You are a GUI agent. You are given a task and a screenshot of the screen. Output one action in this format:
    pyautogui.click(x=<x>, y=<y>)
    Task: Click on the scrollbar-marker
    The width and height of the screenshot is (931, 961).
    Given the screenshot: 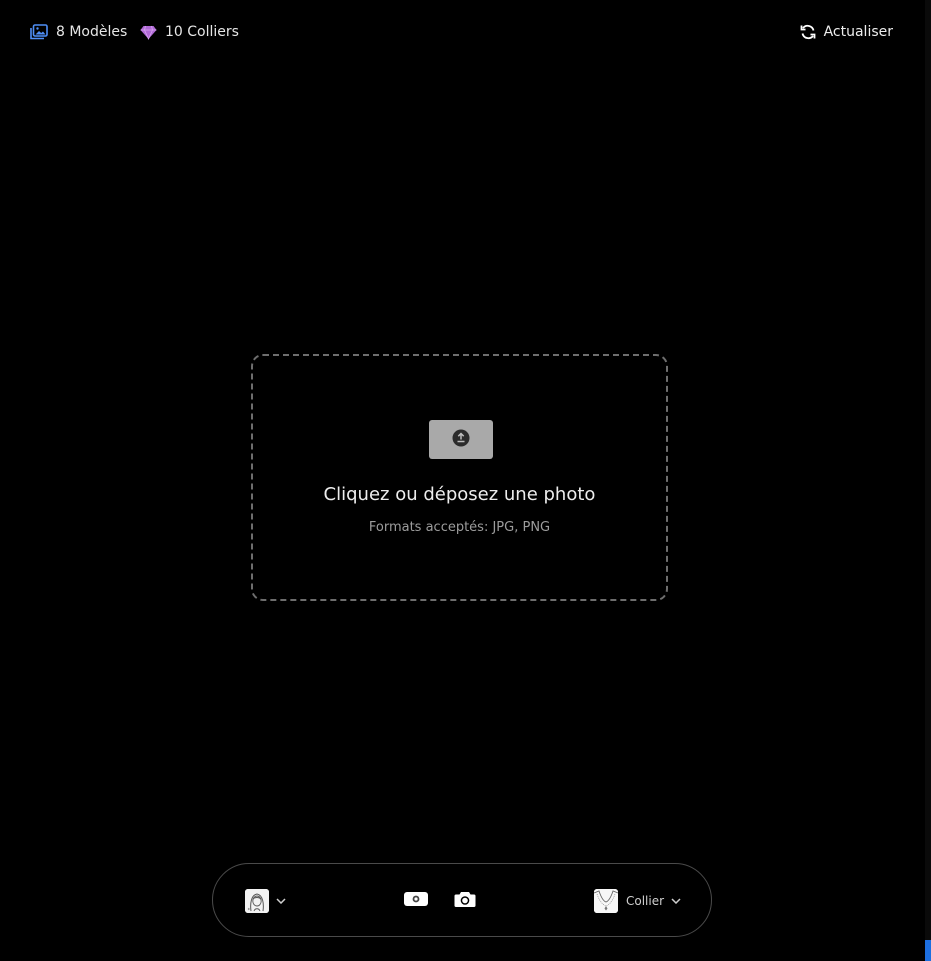 What is the action you would take?
    pyautogui.click(x=928, y=950)
    